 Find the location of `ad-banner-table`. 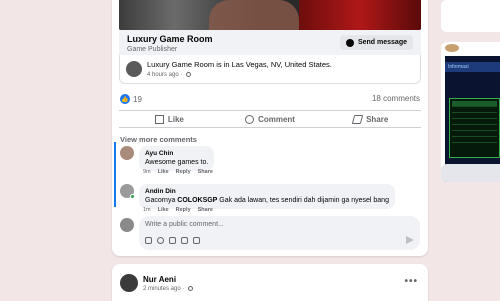

ad-banner-table is located at coordinates (474, 128).